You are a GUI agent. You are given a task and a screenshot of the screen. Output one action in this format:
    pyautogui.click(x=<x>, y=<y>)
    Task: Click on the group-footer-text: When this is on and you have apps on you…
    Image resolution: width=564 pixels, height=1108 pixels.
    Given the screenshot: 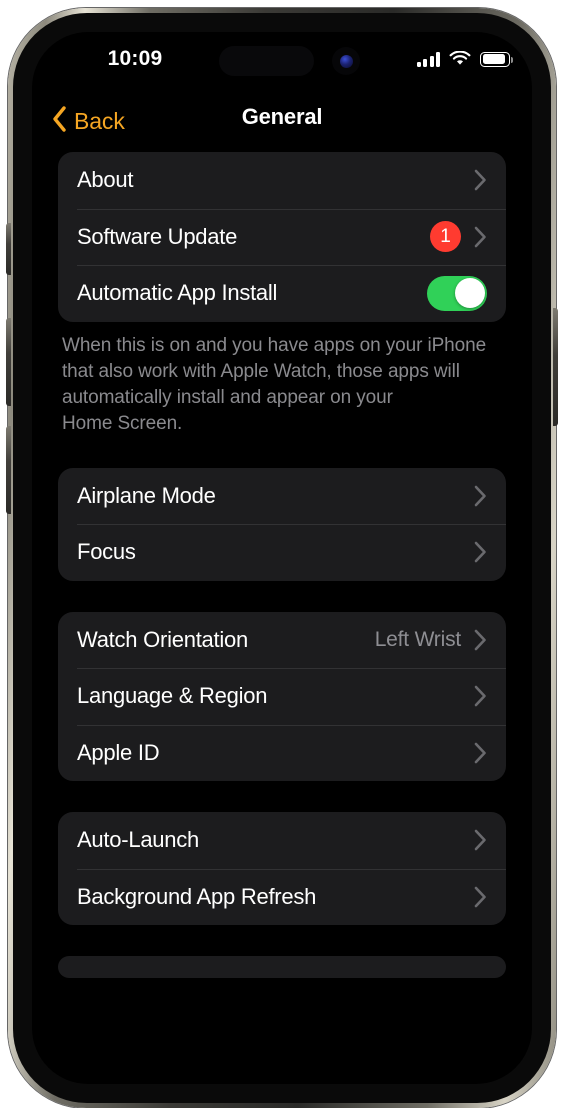 What is the action you would take?
    pyautogui.click(x=274, y=384)
    